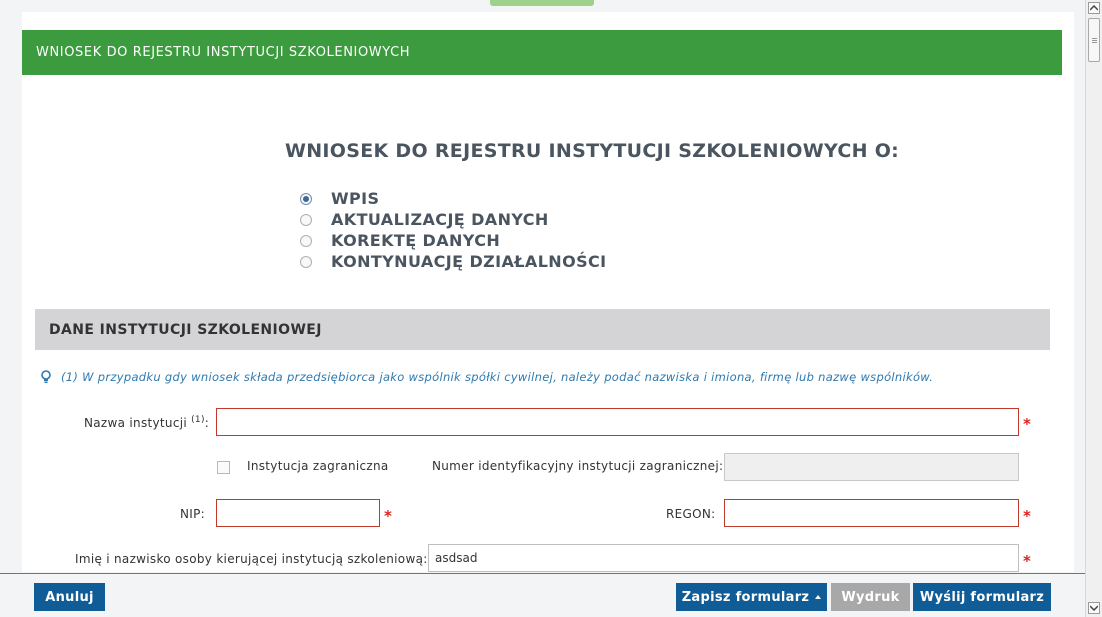 Image resolution: width=1102 pixels, height=617 pixels. What do you see at coordinates (691, 514) in the screenshot?
I see `regon-label: REGON:` at bounding box center [691, 514].